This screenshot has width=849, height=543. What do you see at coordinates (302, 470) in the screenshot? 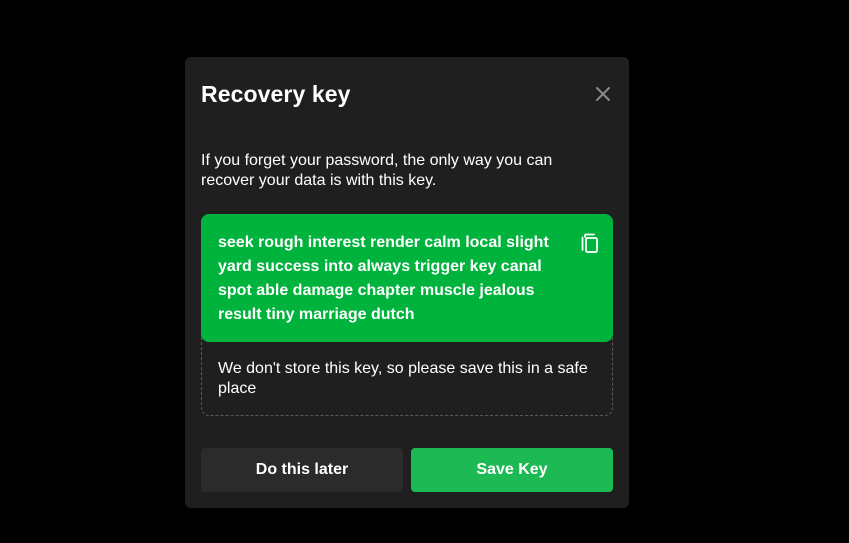
I see `do-this-later-button: Do this later` at bounding box center [302, 470].